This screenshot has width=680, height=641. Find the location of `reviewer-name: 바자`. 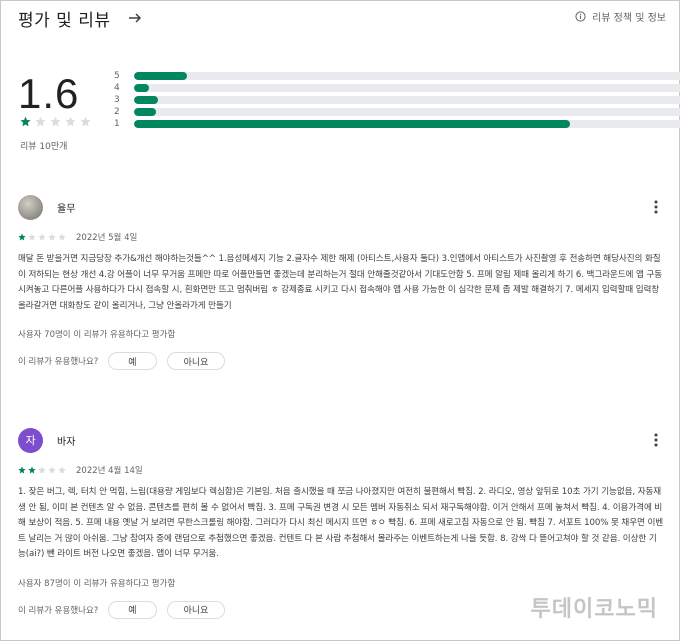

reviewer-name: 바자 is located at coordinates (66, 442).